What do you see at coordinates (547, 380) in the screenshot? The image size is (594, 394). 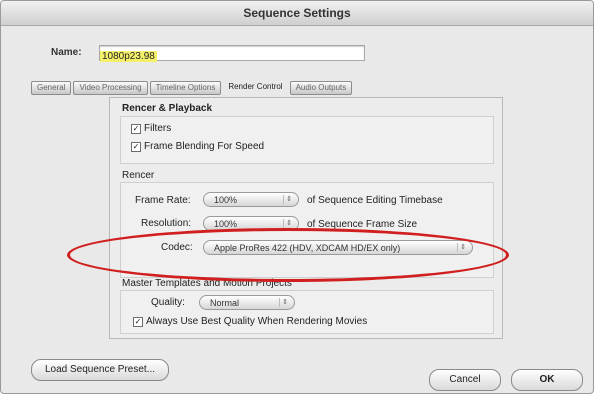 I see `ok-button: OK` at bounding box center [547, 380].